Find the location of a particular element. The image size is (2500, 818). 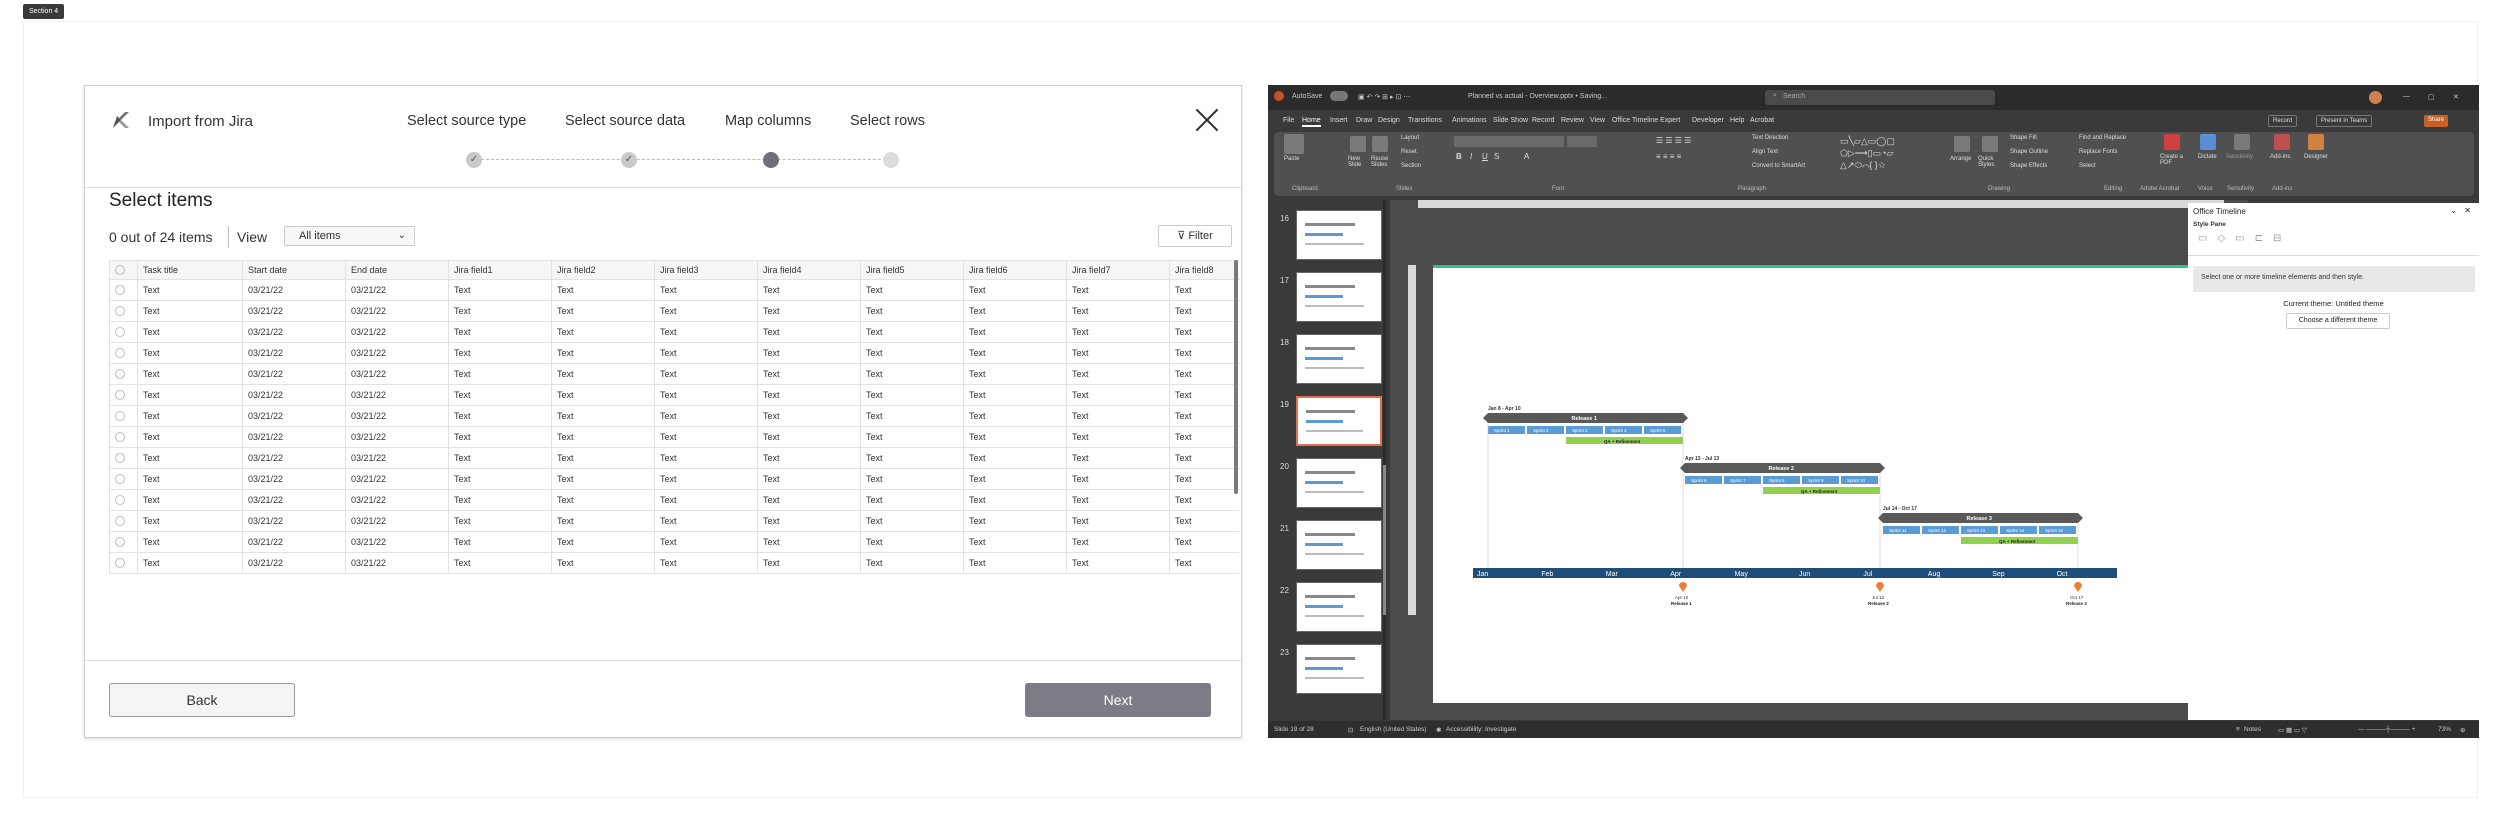

designer-button: Designer is located at coordinates (2316, 157).